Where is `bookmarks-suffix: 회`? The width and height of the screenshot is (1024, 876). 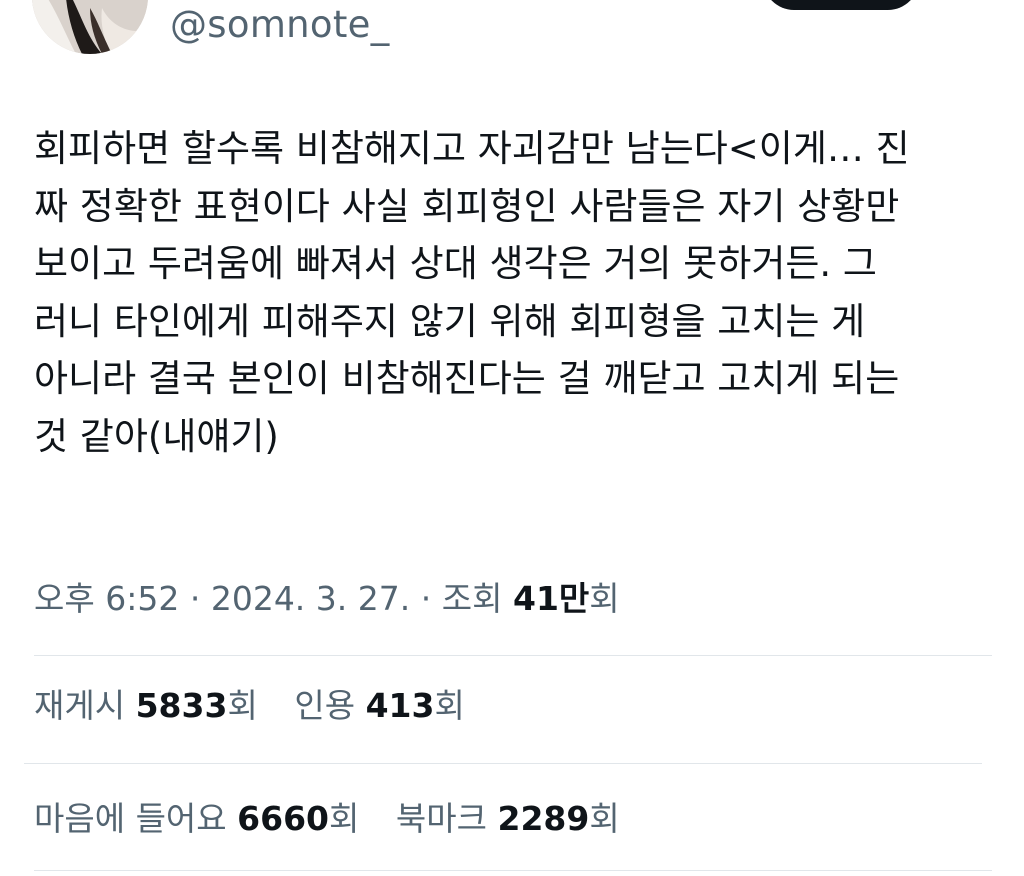 bookmarks-suffix: 회 is located at coordinates (604, 818).